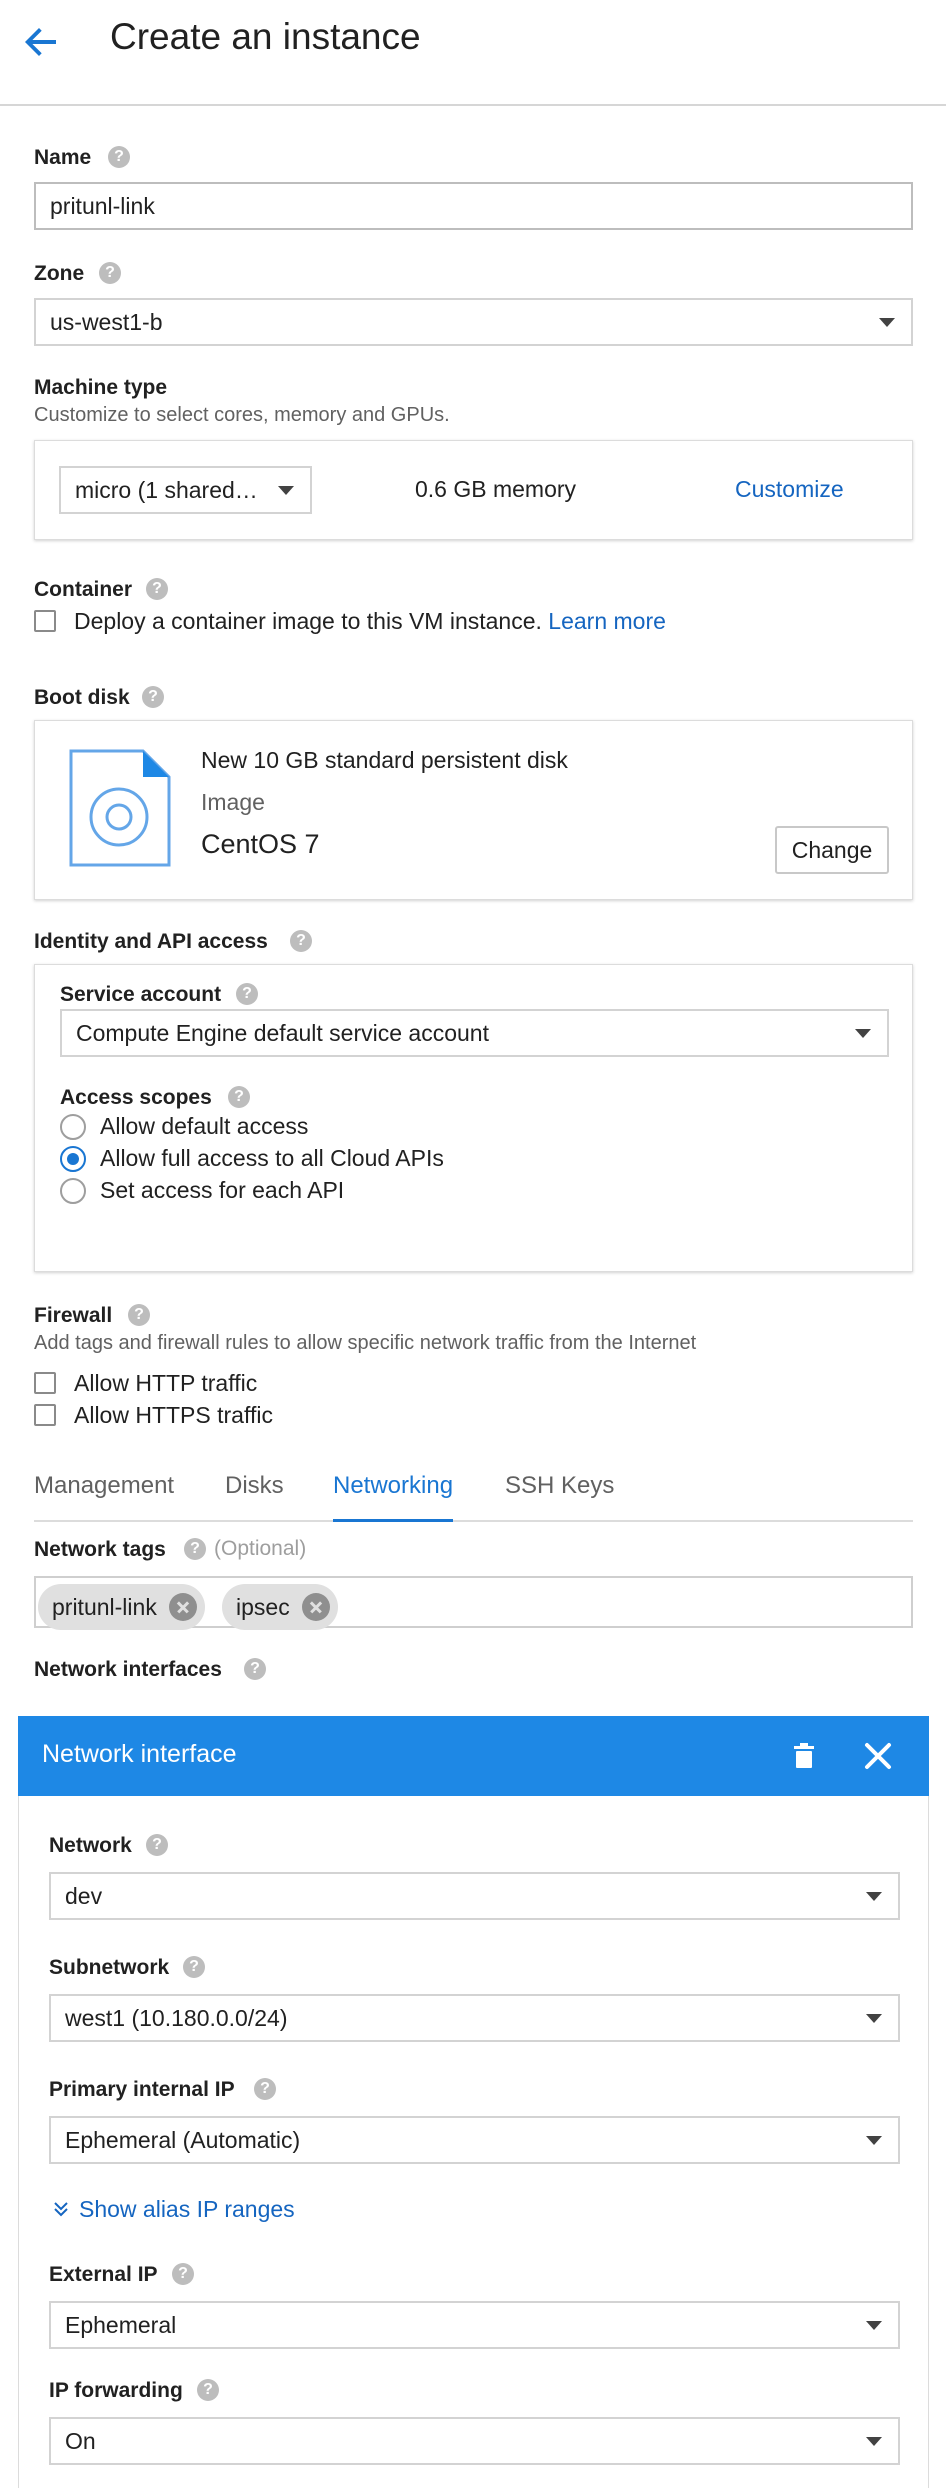 Image resolution: width=946 pixels, height=2488 pixels. I want to click on allow-http-checkbox, so click(45, 1383).